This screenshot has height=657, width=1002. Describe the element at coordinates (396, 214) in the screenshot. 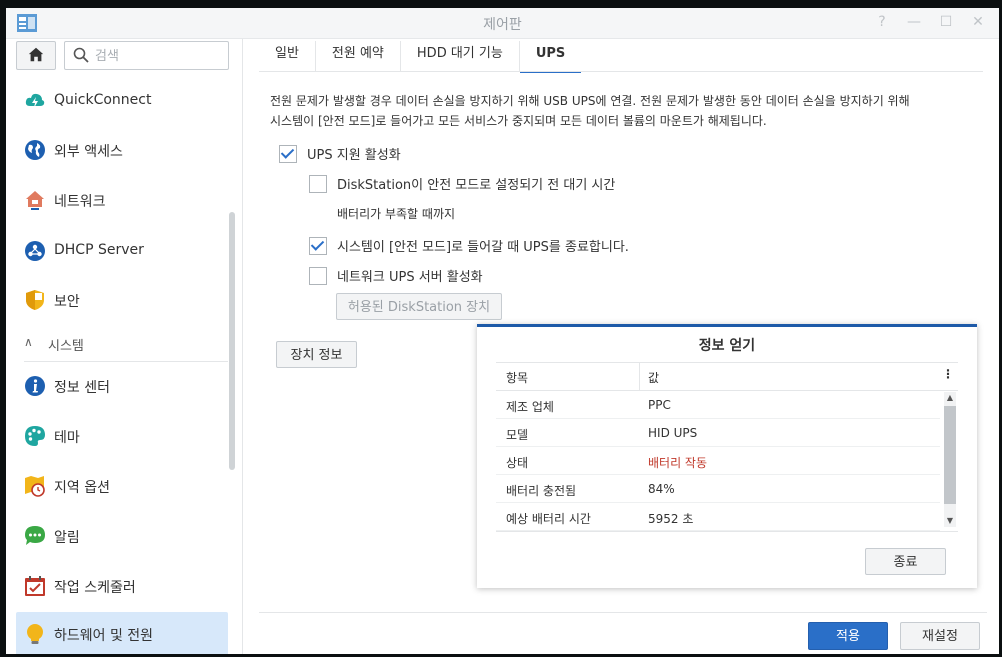

I see `low-battery-text: 배터리가 부족할 때까지` at that location.